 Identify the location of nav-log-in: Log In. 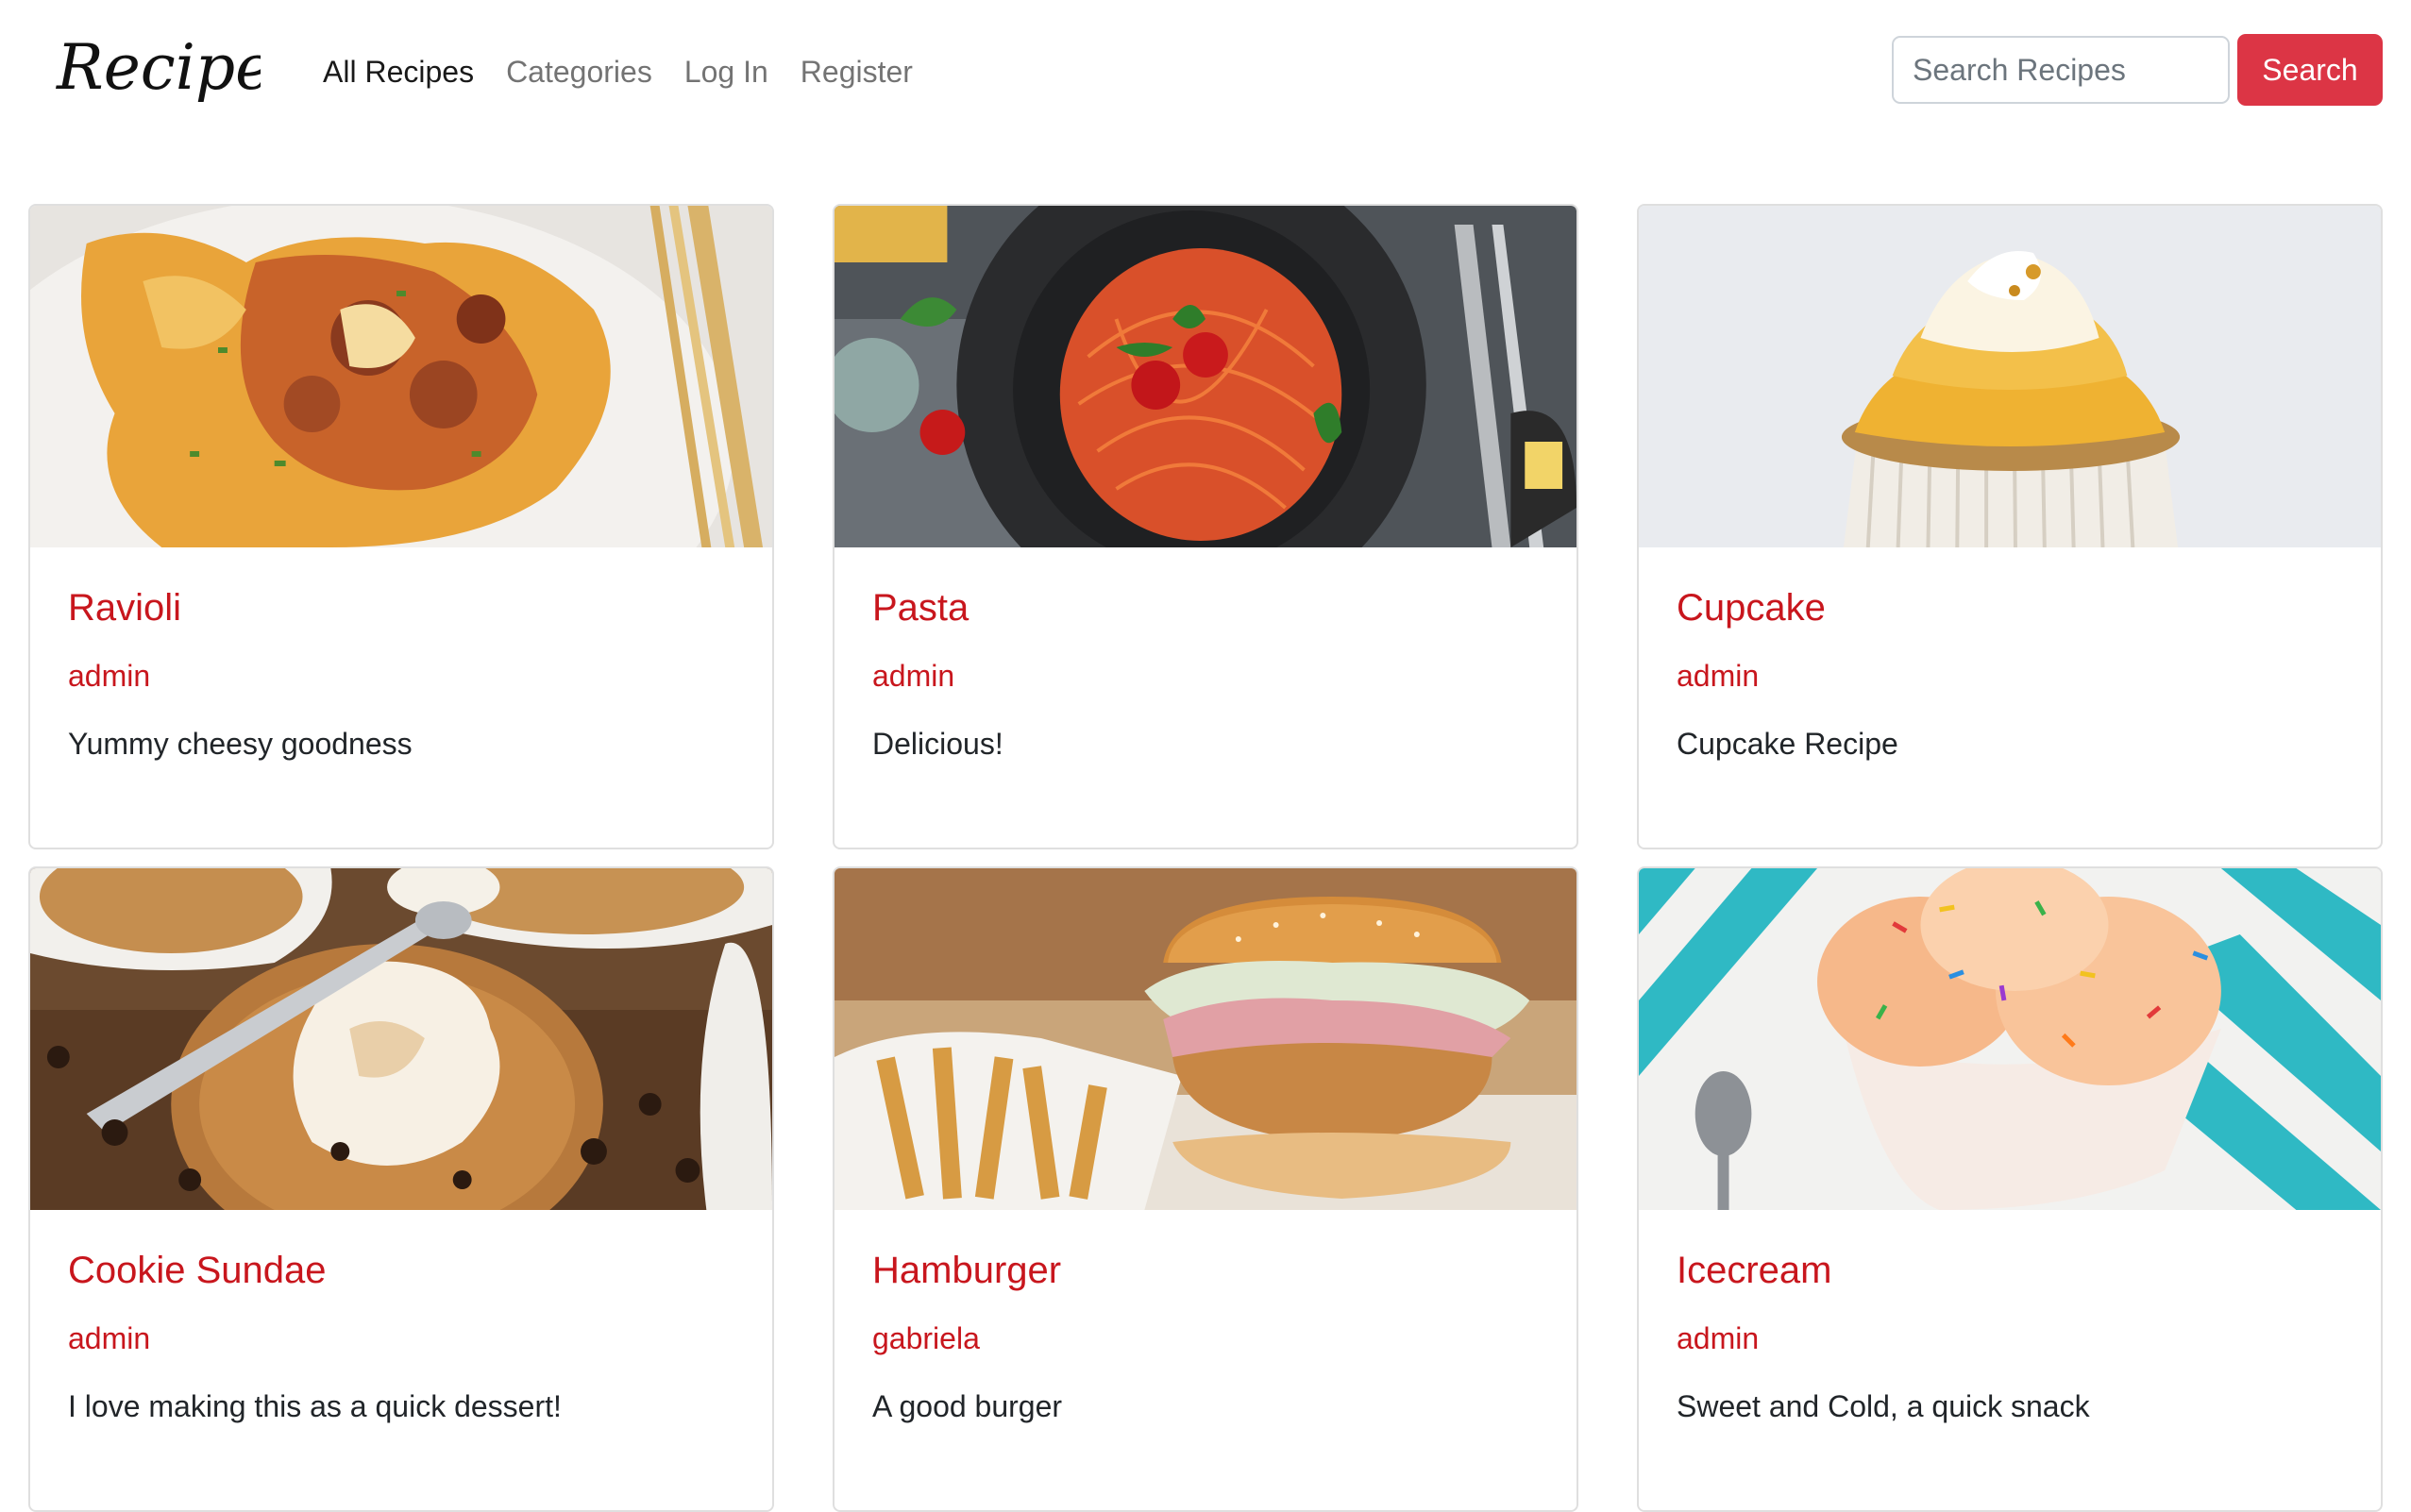
(726, 71).